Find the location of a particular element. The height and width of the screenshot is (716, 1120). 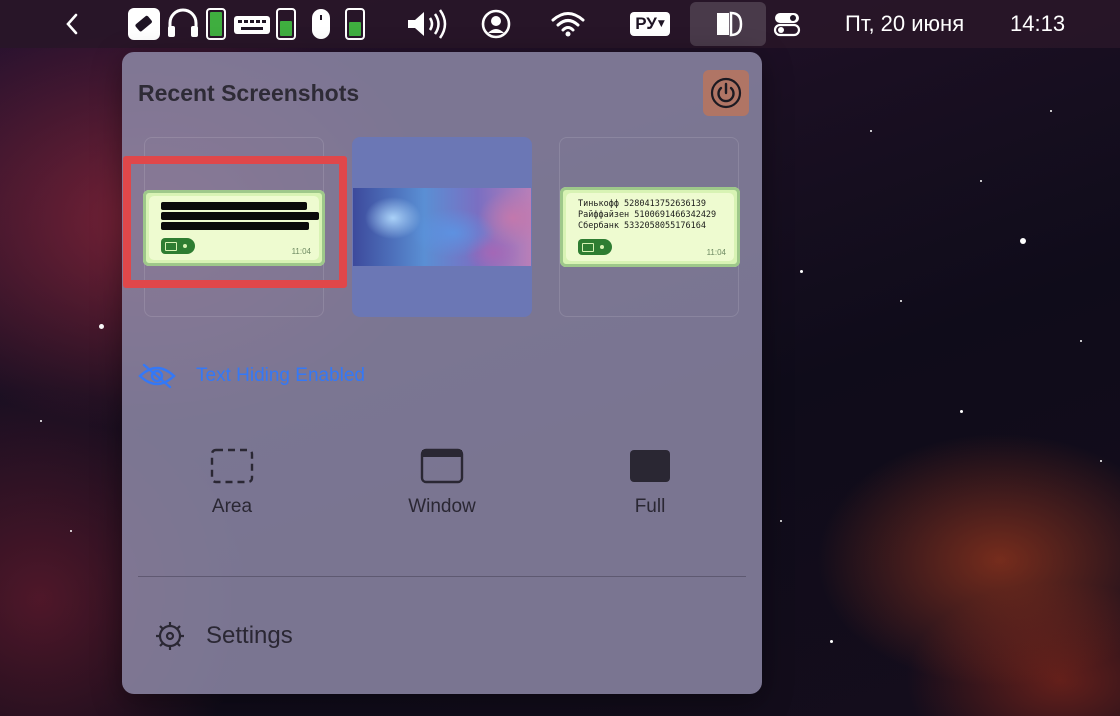

gear-icon is located at coordinates (170, 636).